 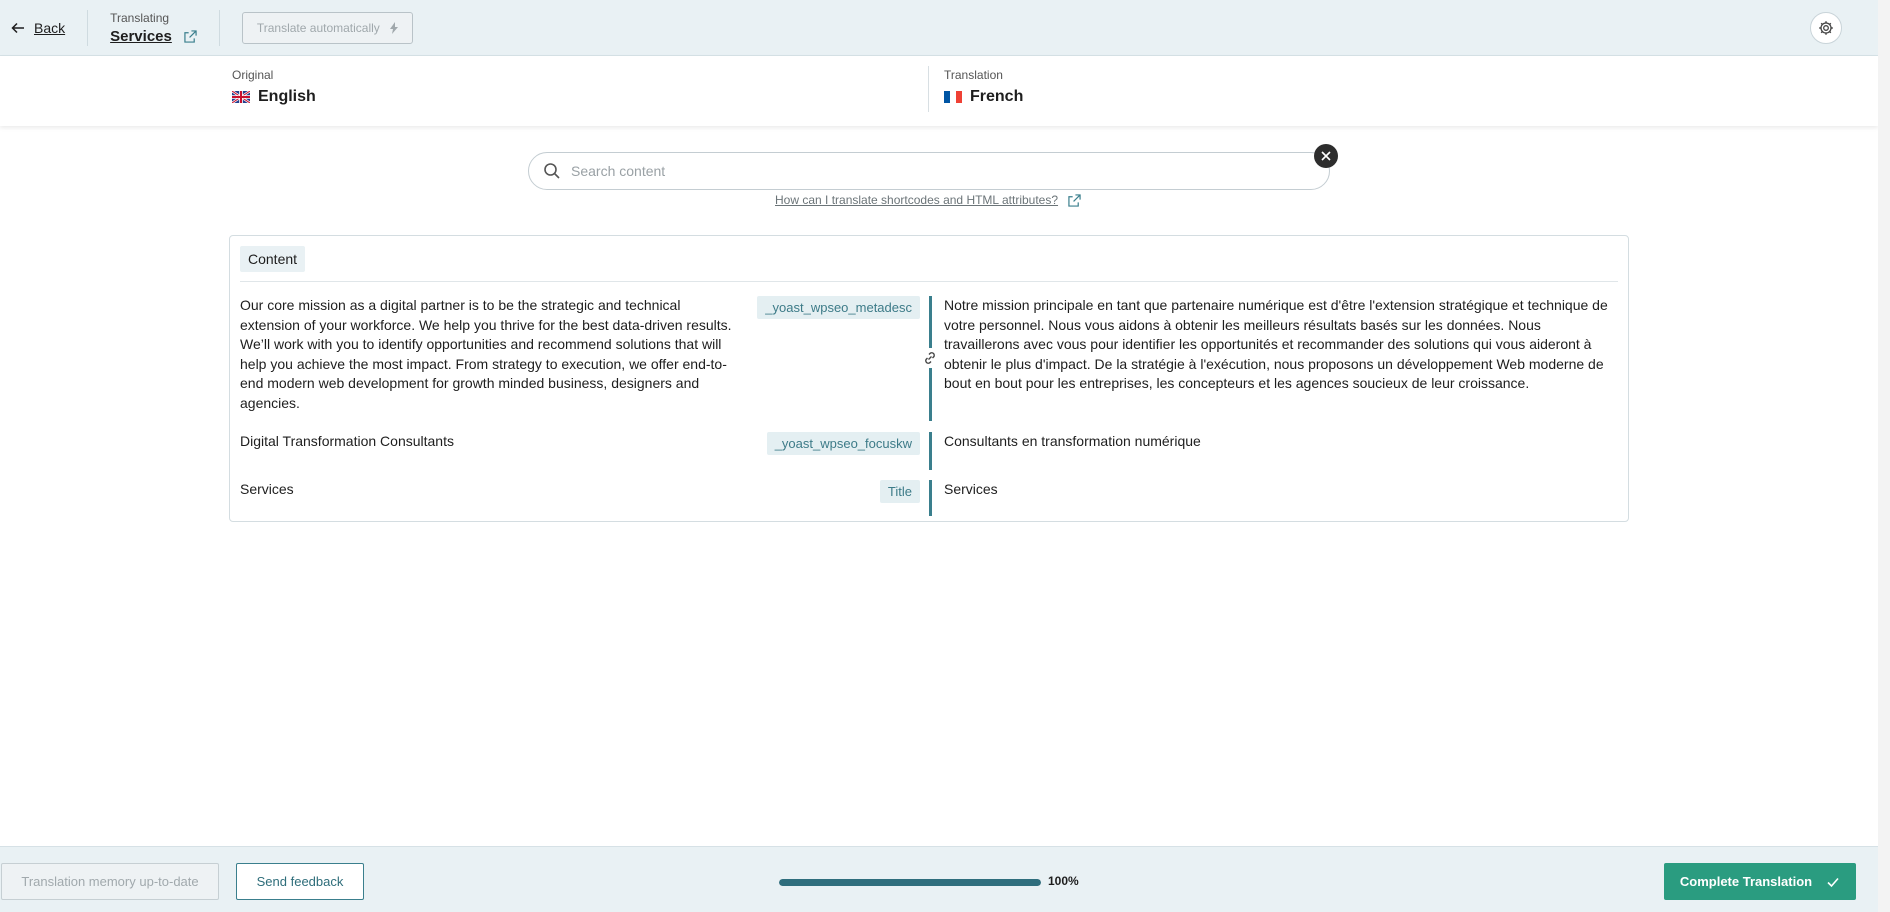 What do you see at coordinates (267, 489) in the screenshot?
I see `source-text: Services` at bounding box center [267, 489].